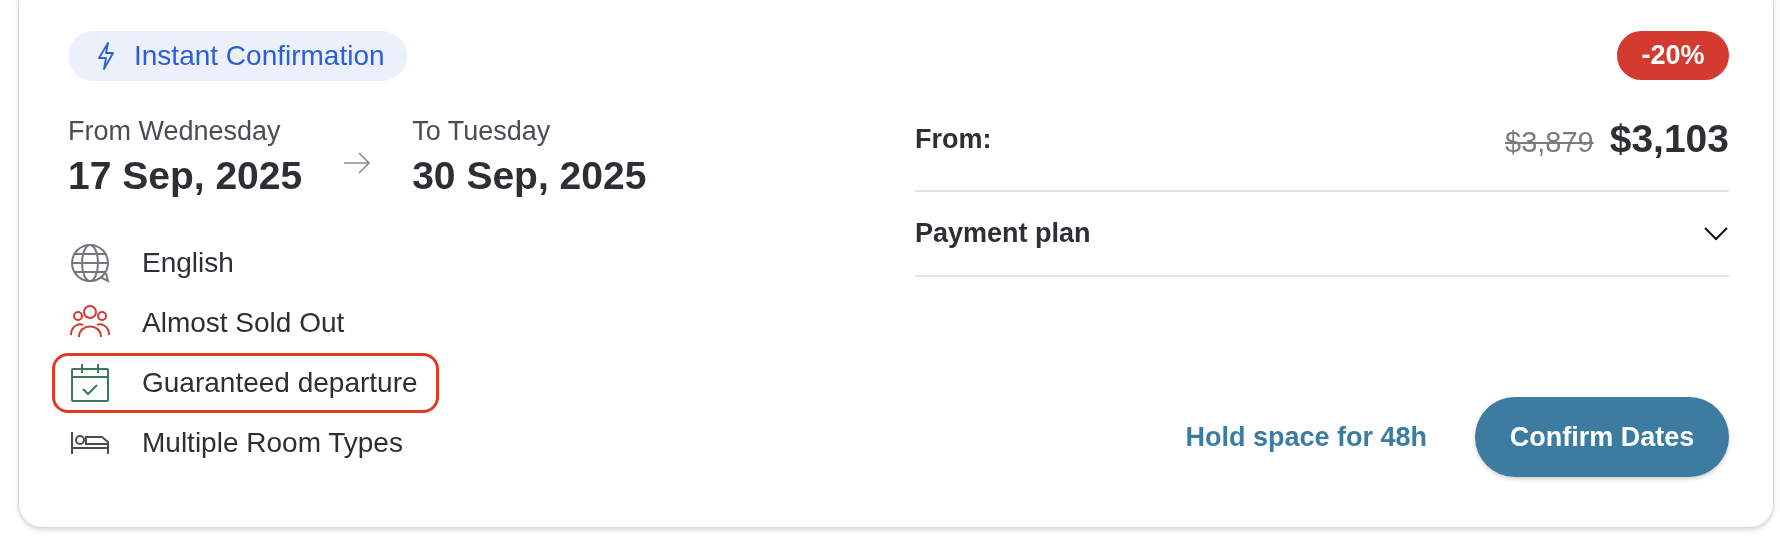 This screenshot has width=1780, height=536. I want to click on globe-icon, so click(90, 263).